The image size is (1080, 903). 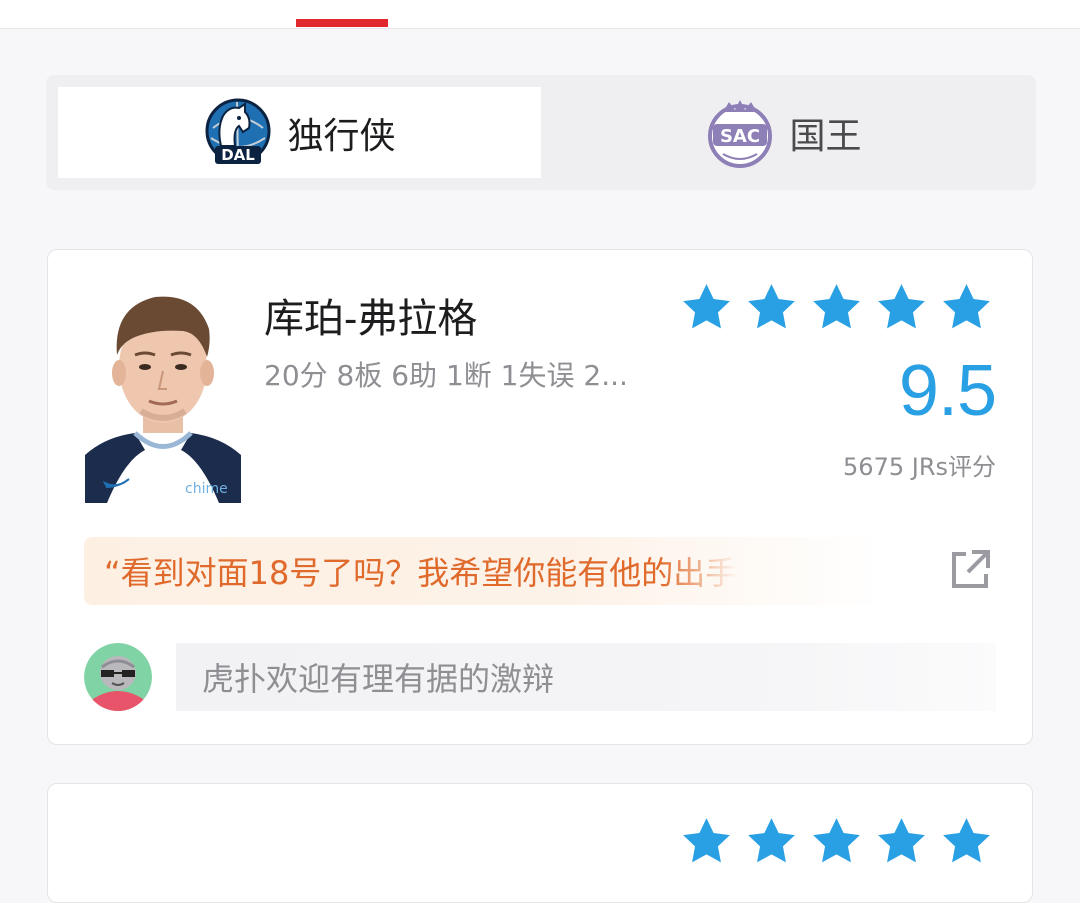 What do you see at coordinates (947, 391) in the screenshot?
I see `rating-score: 9.5` at bounding box center [947, 391].